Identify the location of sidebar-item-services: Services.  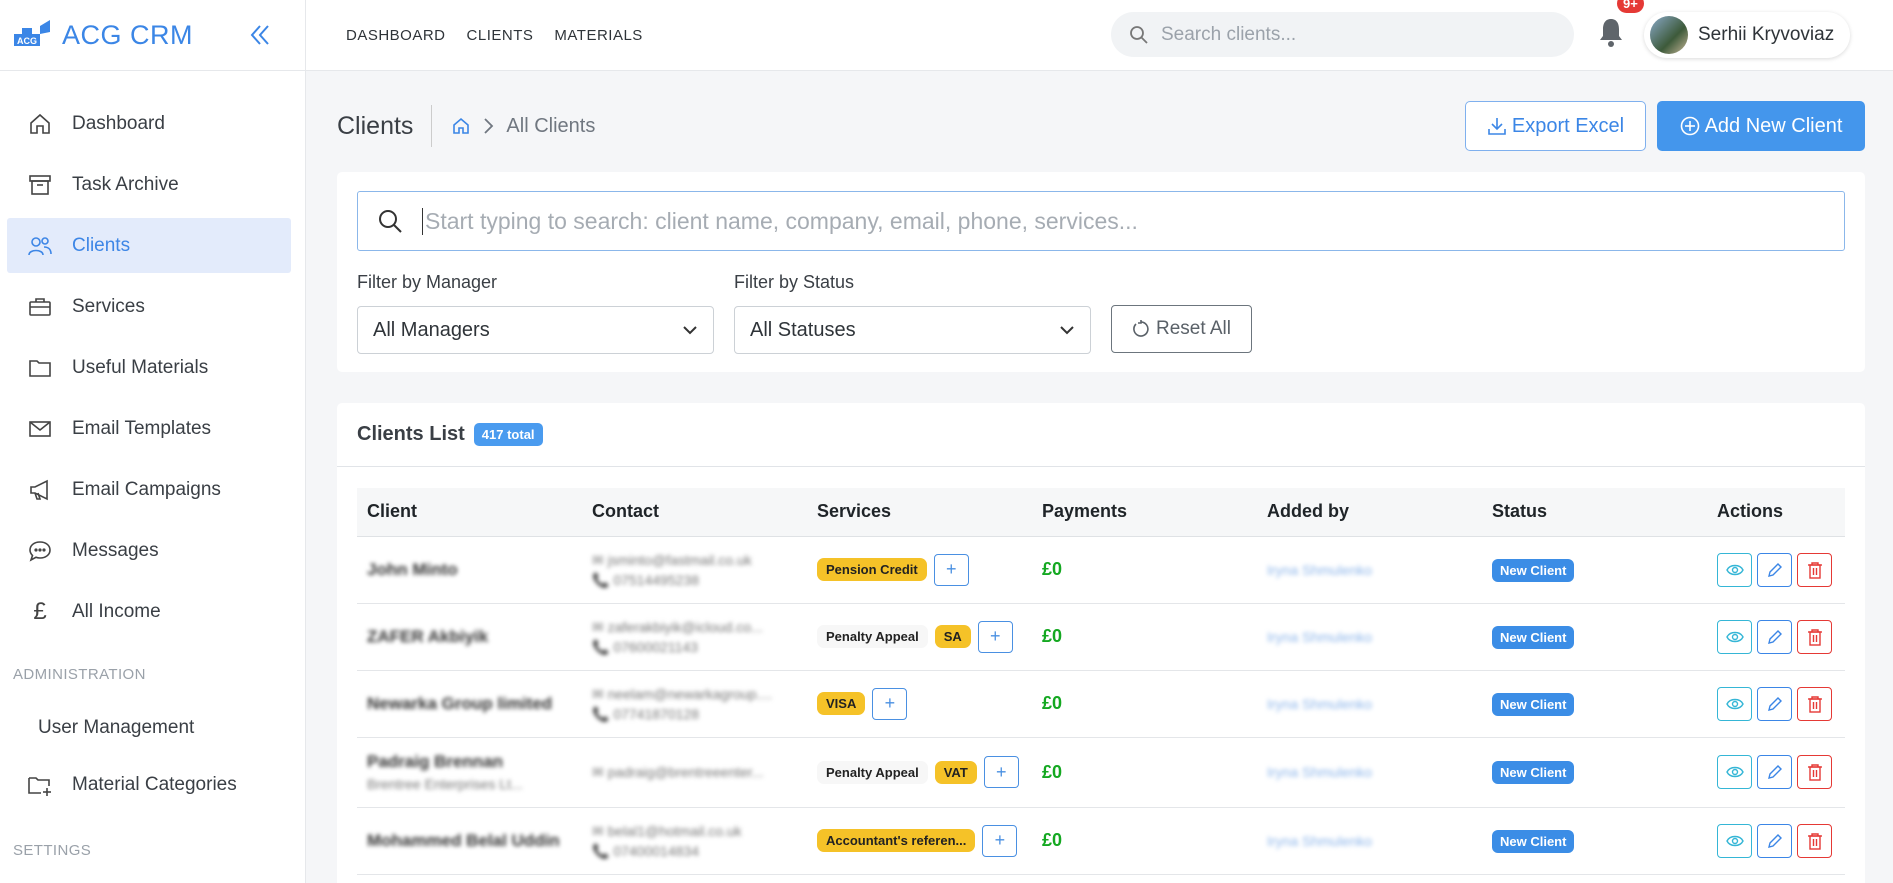
(149, 306).